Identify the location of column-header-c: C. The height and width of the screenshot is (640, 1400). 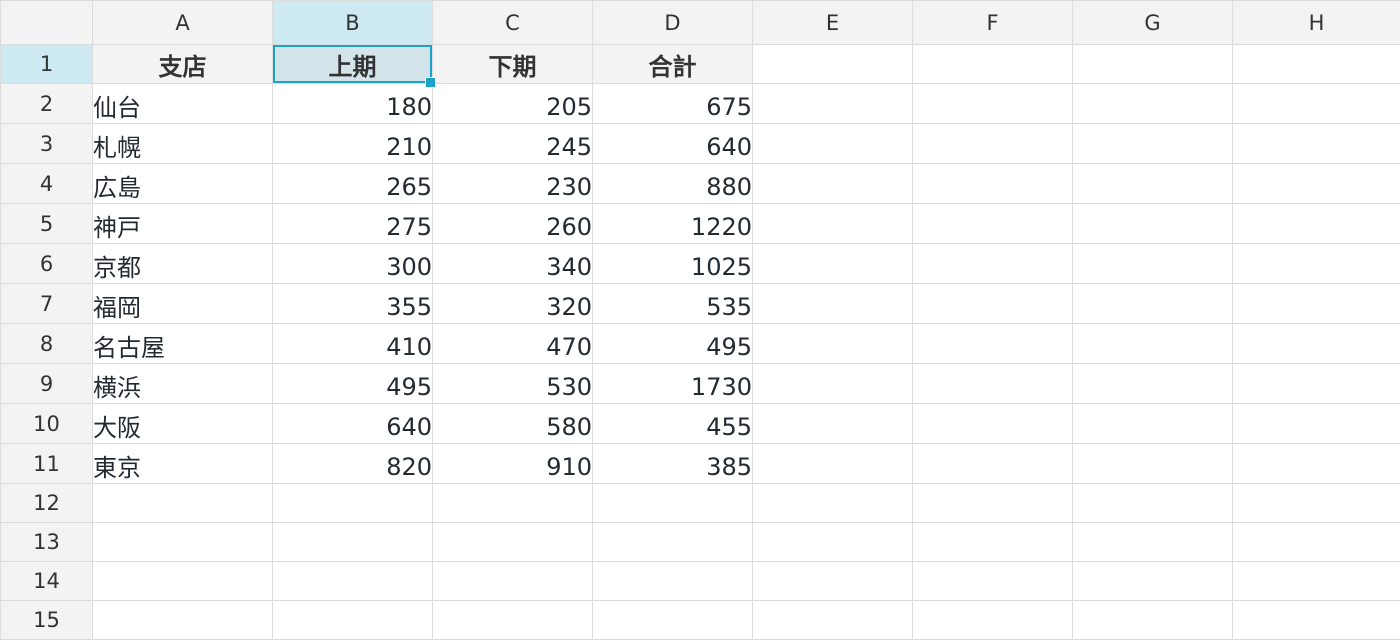
(512, 22).